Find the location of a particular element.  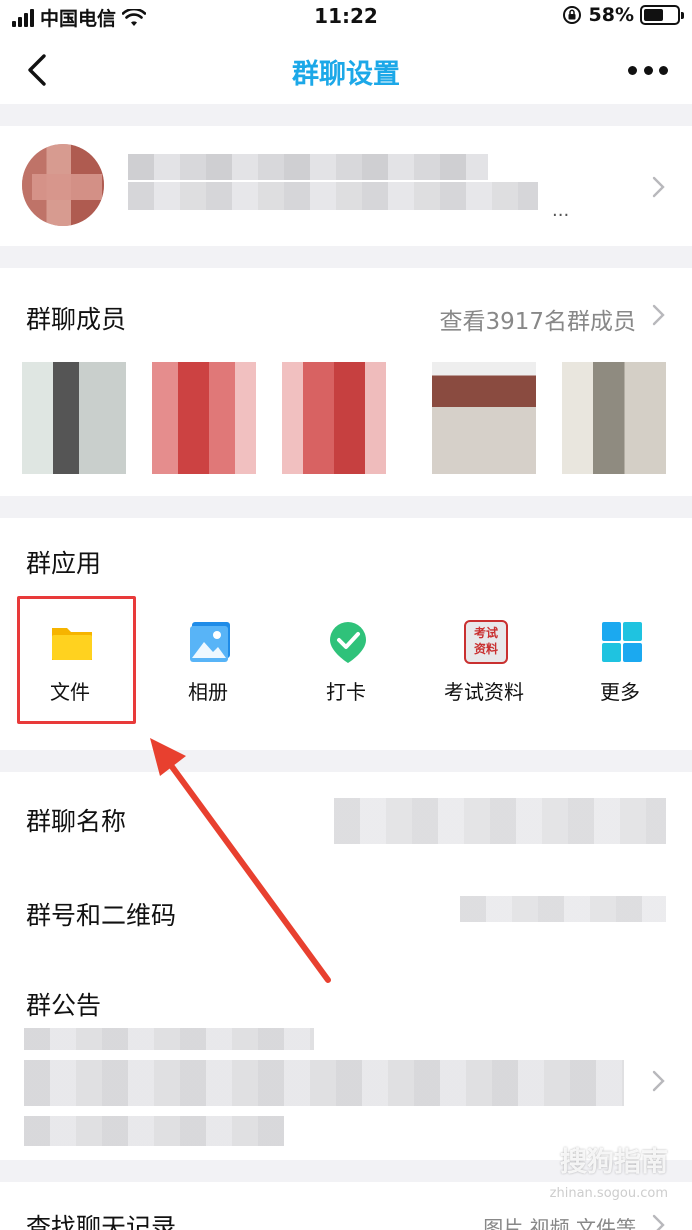

find-history-label: 查找聊天记录 is located at coordinates (101, 1221).